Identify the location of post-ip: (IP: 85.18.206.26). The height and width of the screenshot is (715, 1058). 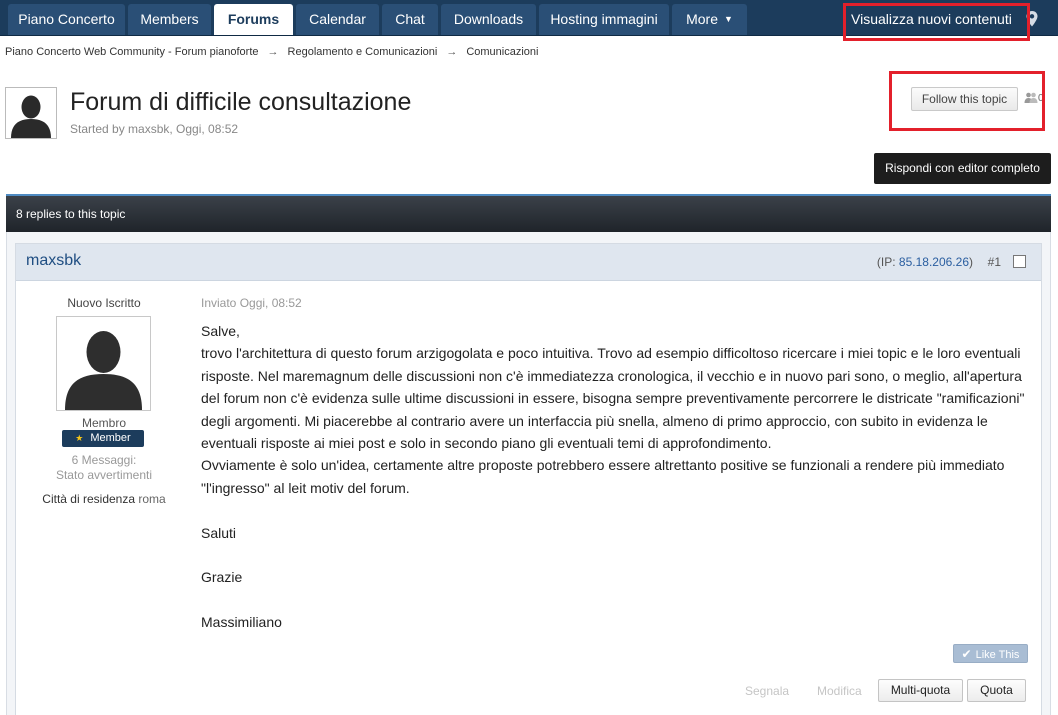
(925, 262).